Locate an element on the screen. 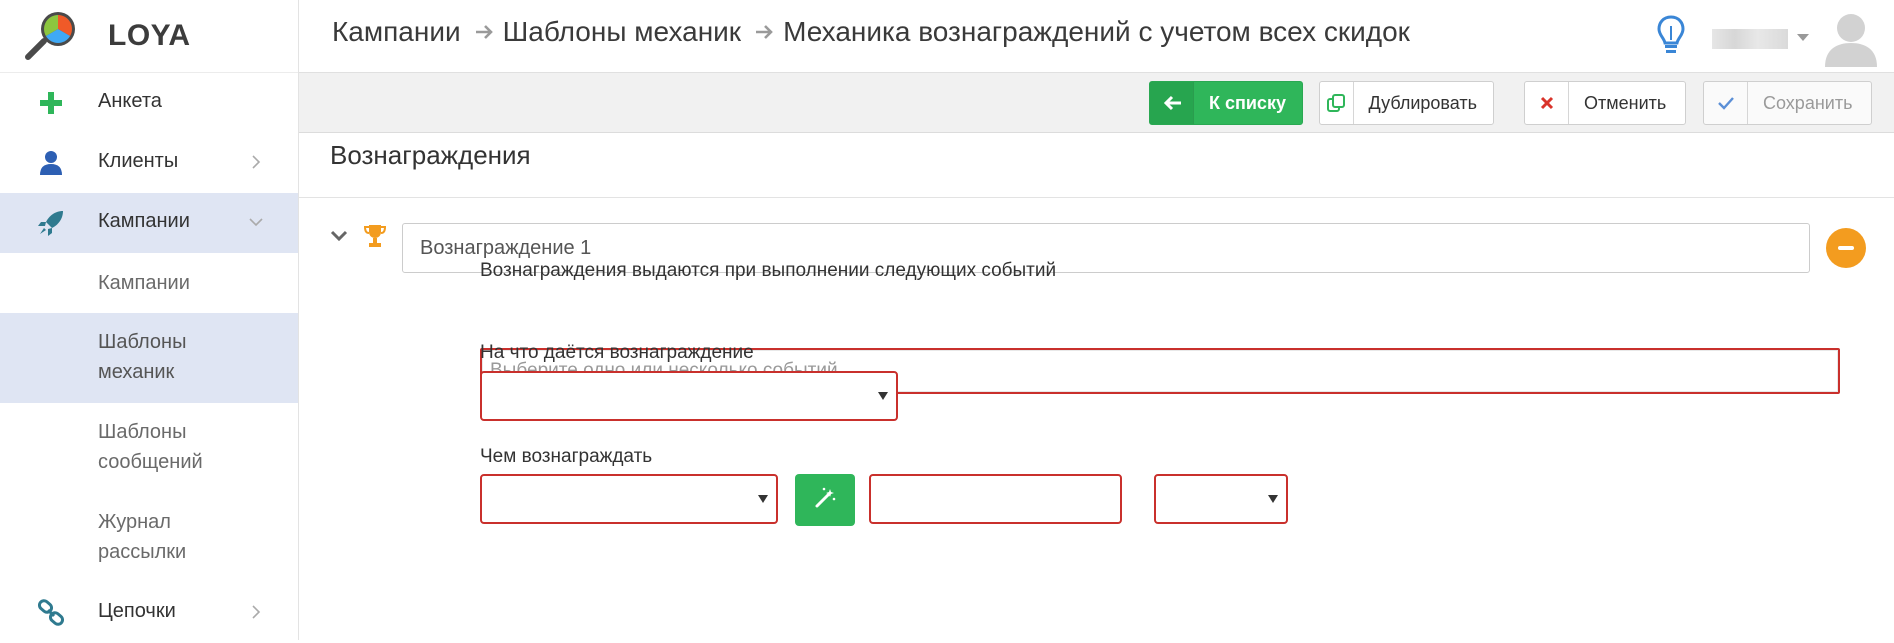  check-icon is located at coordinates (1726, 103).